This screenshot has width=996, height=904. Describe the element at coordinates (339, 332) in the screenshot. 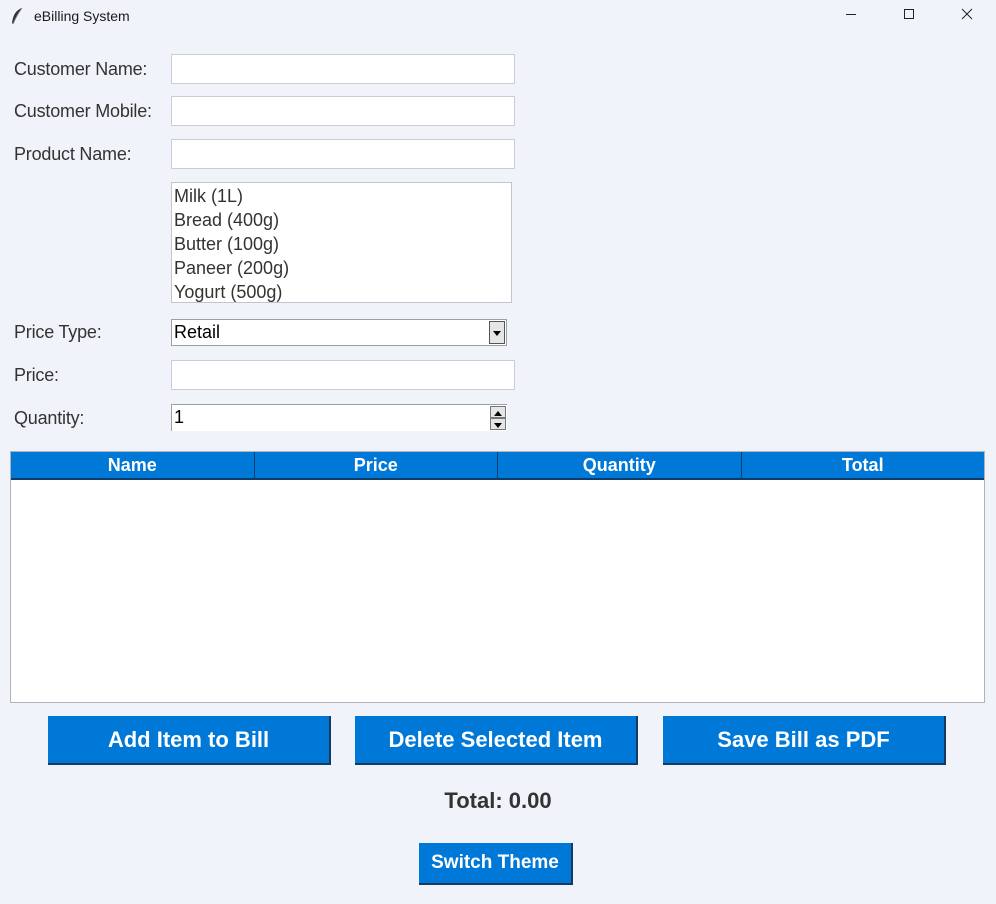

I see `price-type-select: Retail` at that location.